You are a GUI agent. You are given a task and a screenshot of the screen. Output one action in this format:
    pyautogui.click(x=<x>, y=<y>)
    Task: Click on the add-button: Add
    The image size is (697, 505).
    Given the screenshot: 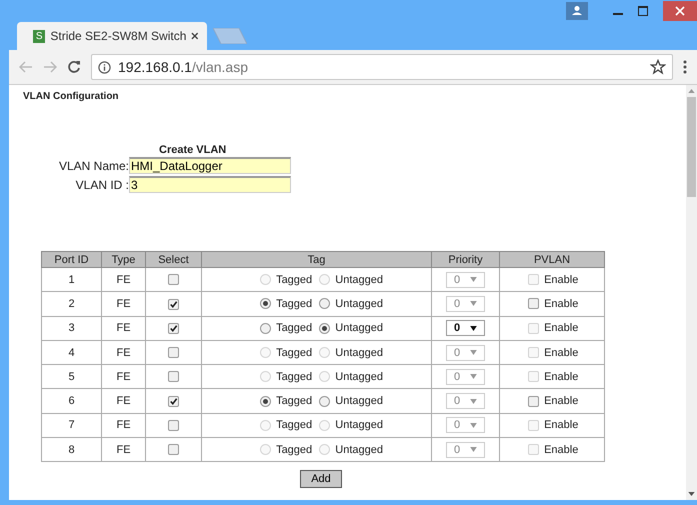 What is the action you would take?
    pyautogui.click(x=321, y=479)
    